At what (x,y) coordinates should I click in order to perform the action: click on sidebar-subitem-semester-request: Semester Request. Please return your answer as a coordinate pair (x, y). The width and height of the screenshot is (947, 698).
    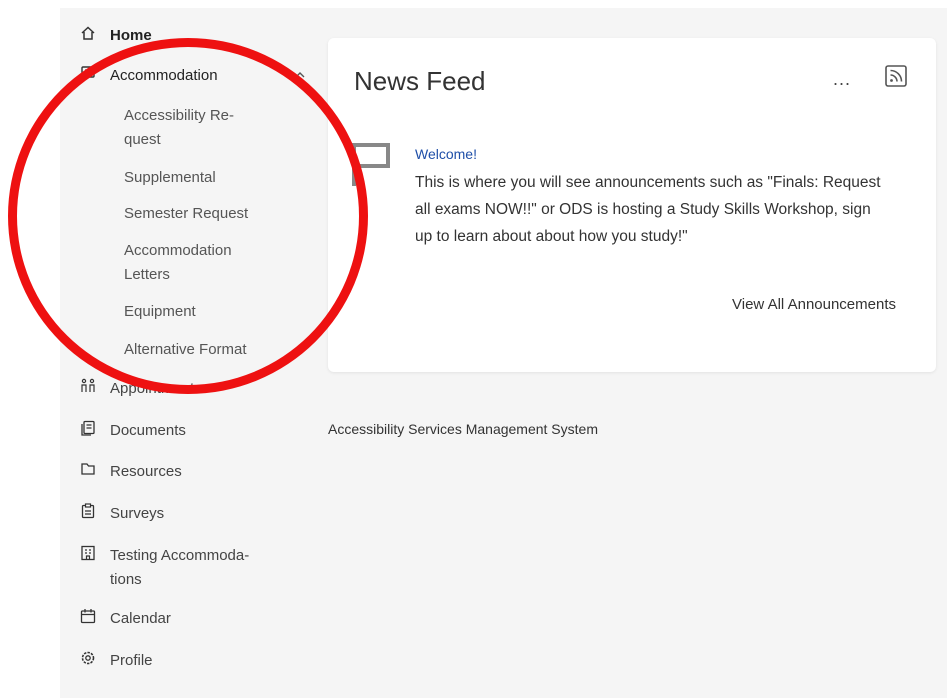
    Looking at the image, I should click on (194, 214).